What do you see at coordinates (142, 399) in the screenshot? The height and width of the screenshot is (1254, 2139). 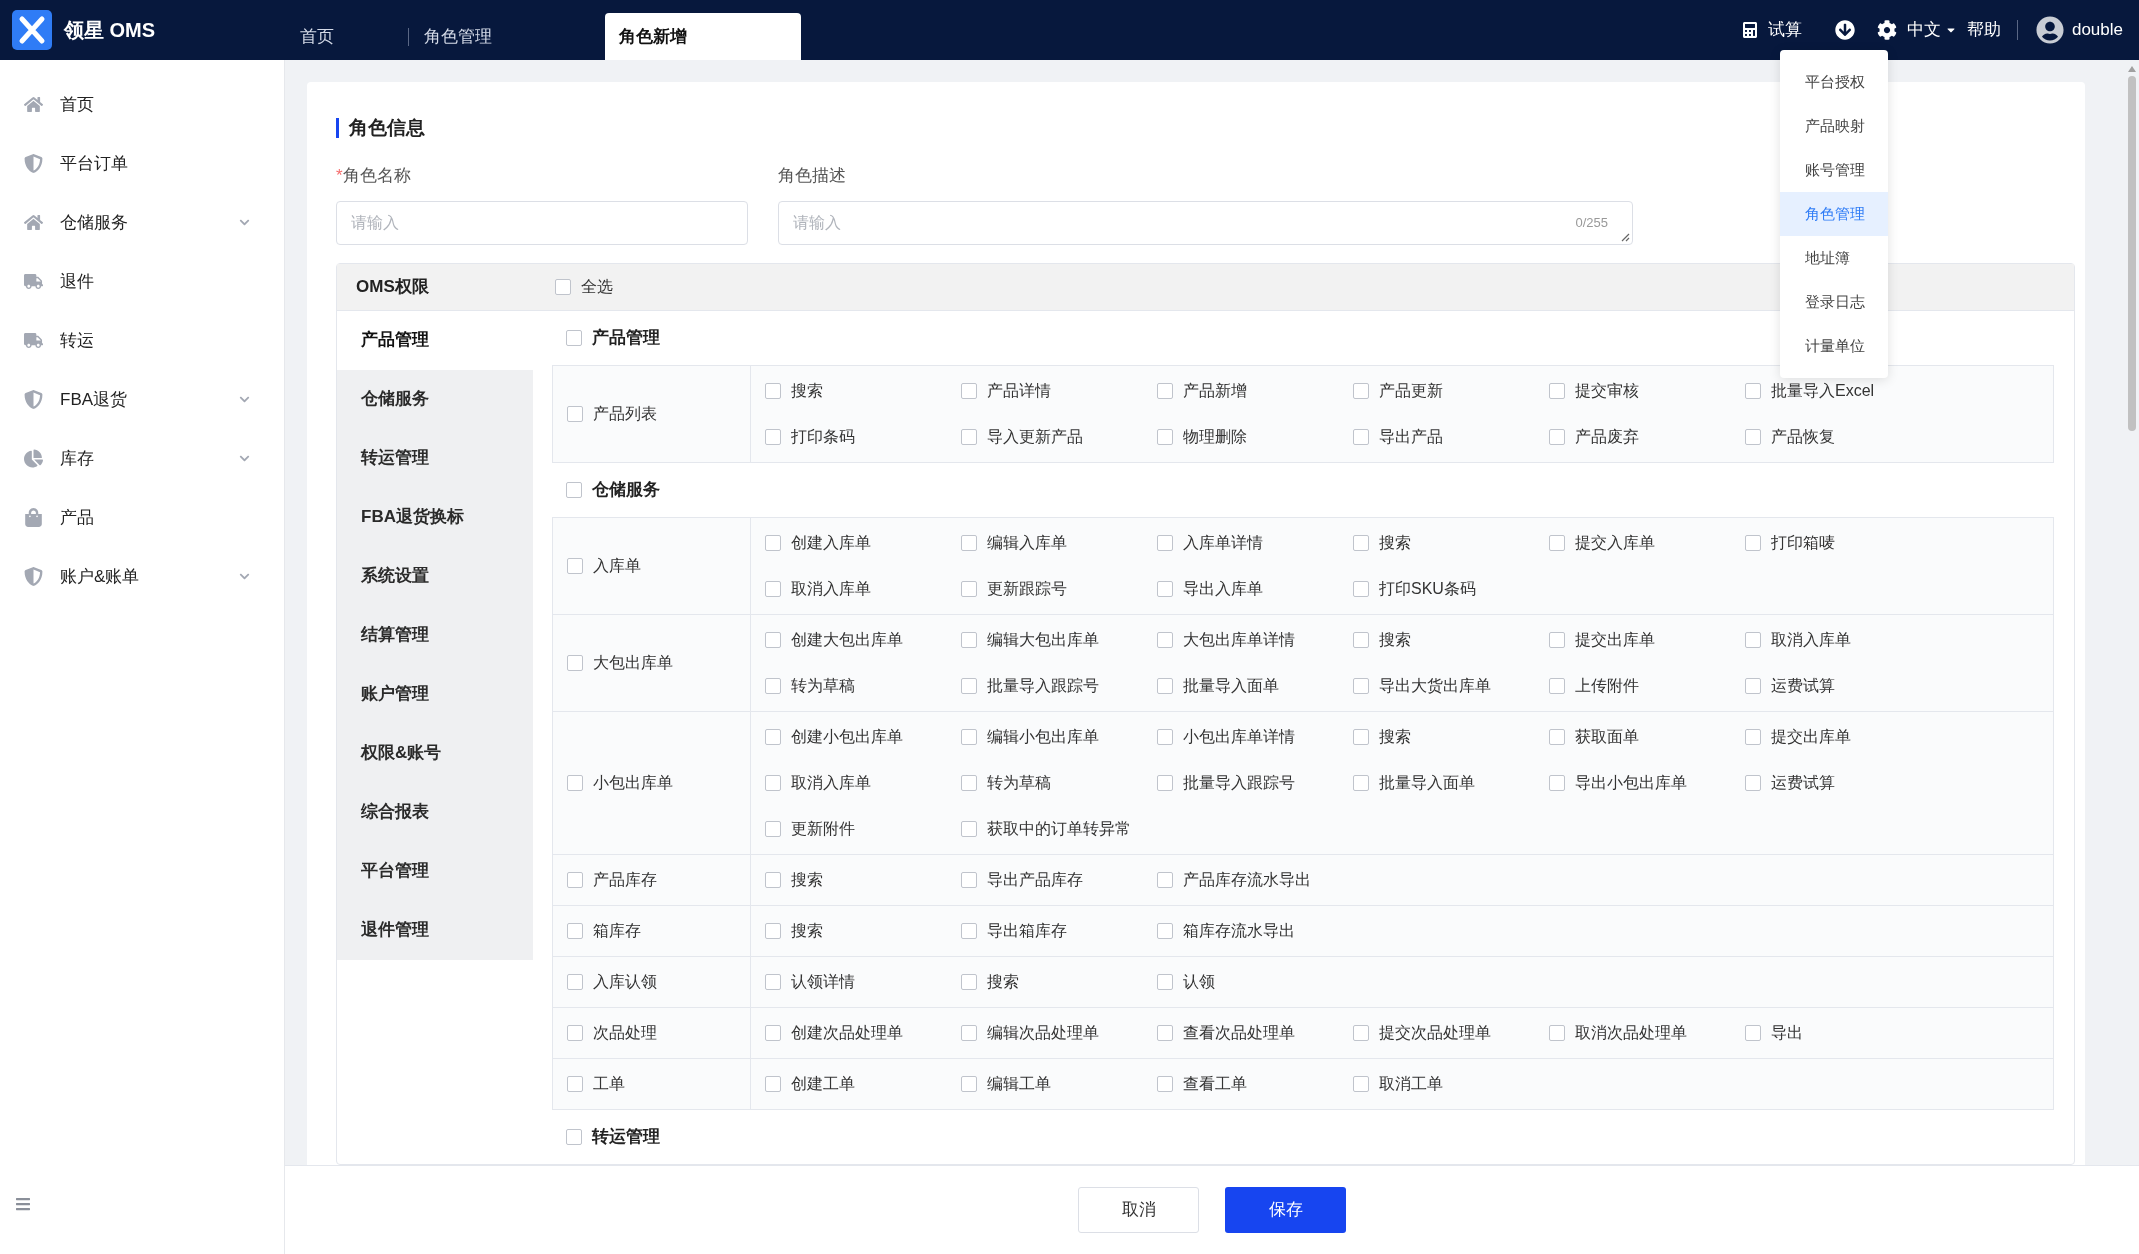 I see `sidebar-item: FBA退货` at bounding box center [142, 399].